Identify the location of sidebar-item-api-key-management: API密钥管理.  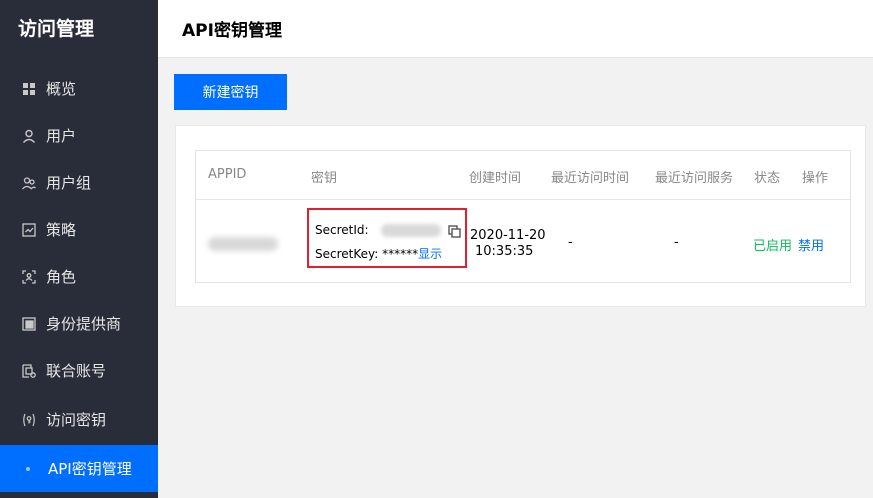
(79, 468).